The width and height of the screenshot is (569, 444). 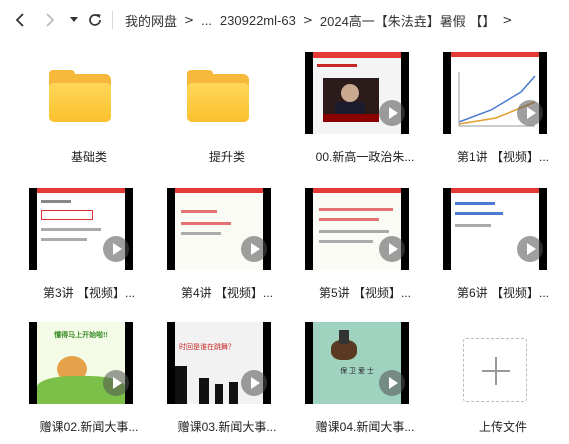 What do you see at coordinates (74, 20) in the screenshot?
I see `caret-down-icon` at bounding box center [74, 20].